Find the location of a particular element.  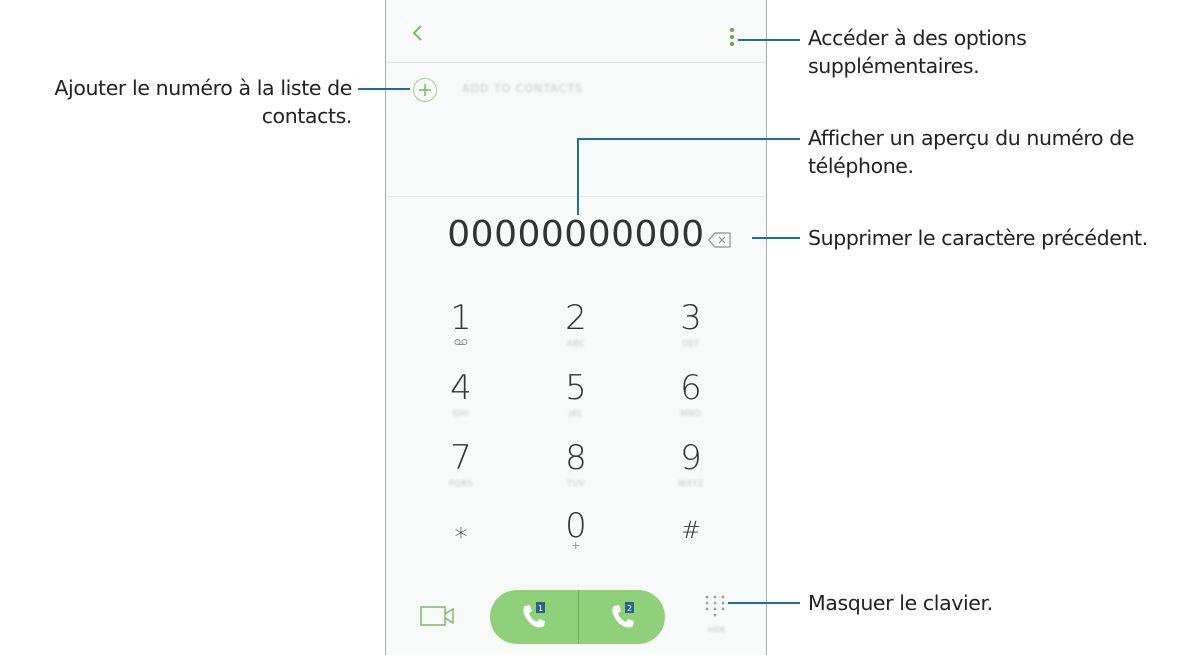

callout-line-preview is located at coordinates (688, 176).